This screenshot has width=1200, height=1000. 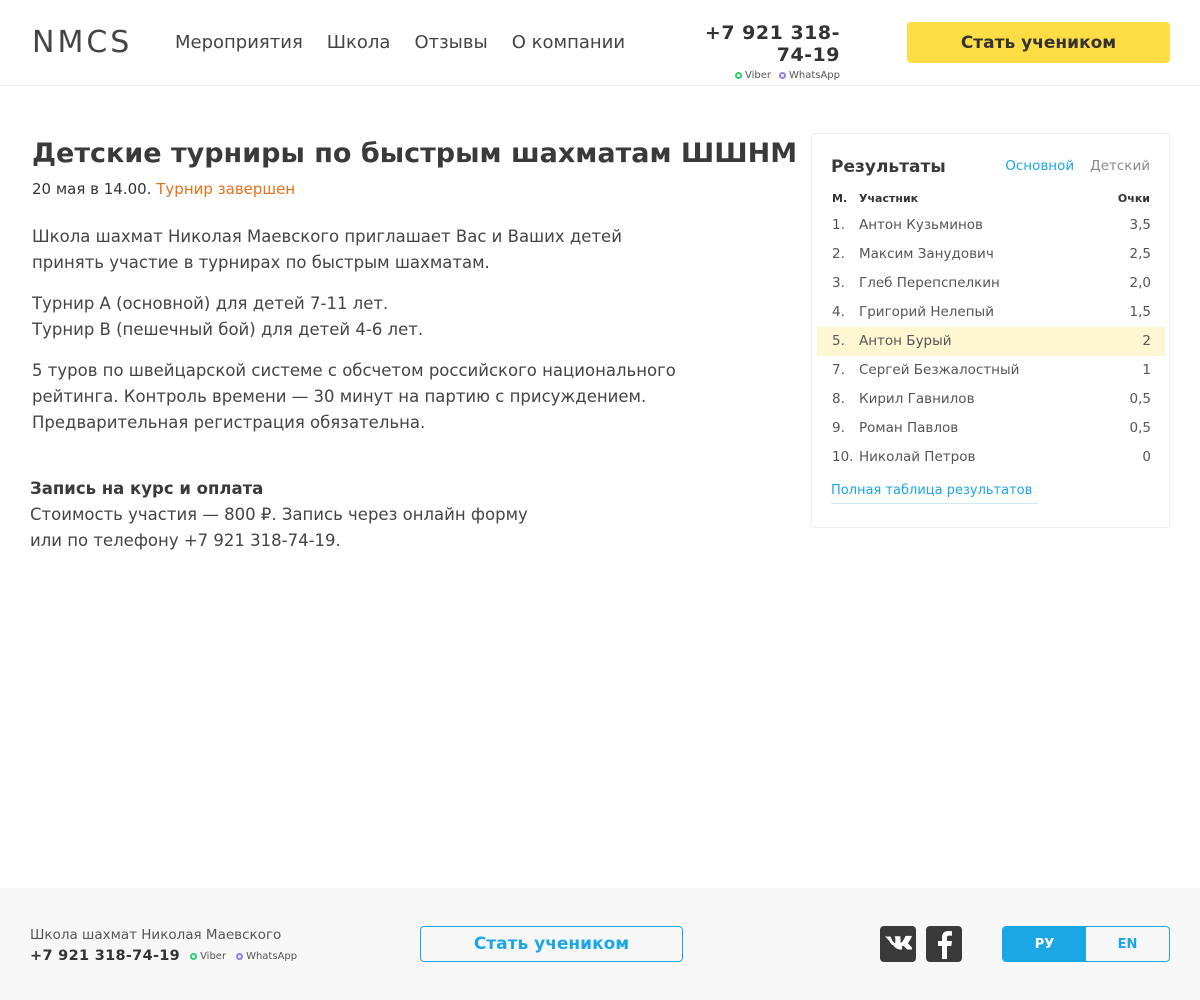 I want to click on logo: NMCS, so click(x=82, y=43).